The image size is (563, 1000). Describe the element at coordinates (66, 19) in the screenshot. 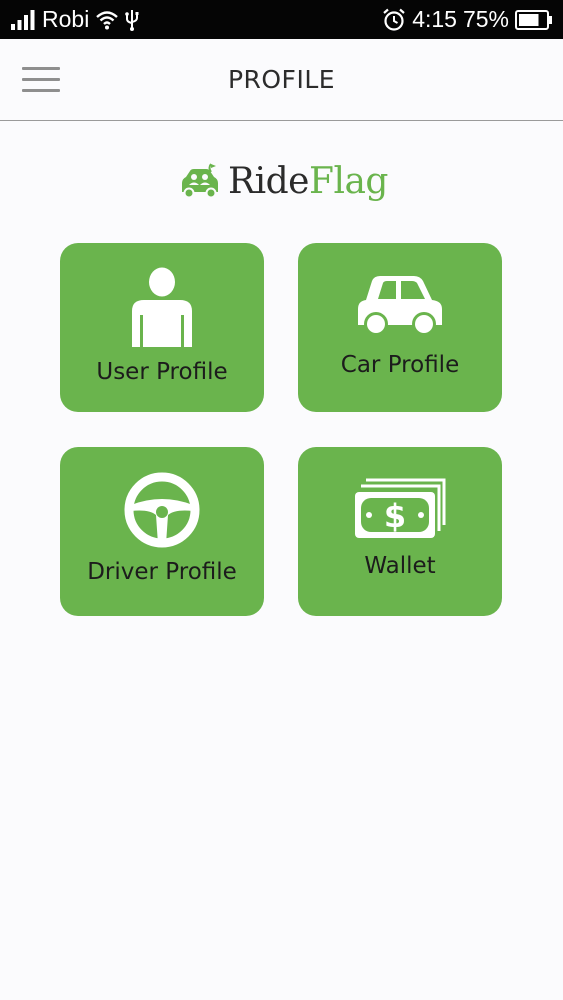

I see `carrier-name: Robi` at that location.